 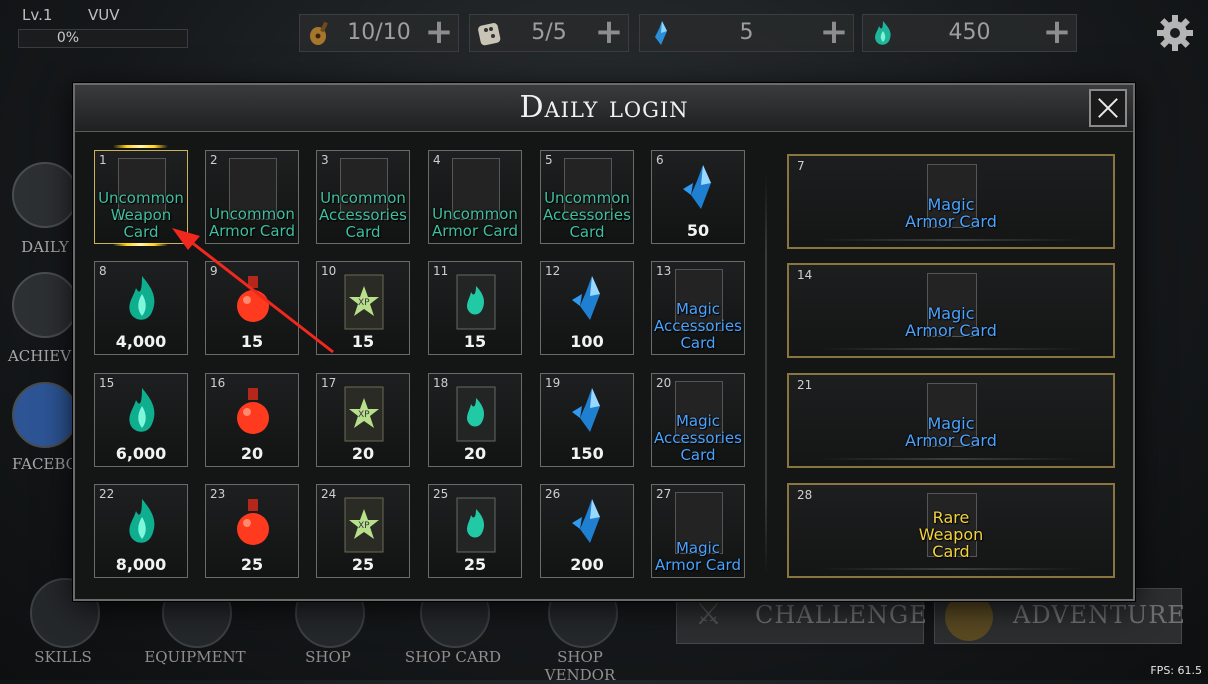 I want to click on day-number: 12, so click(x=553, y=271).